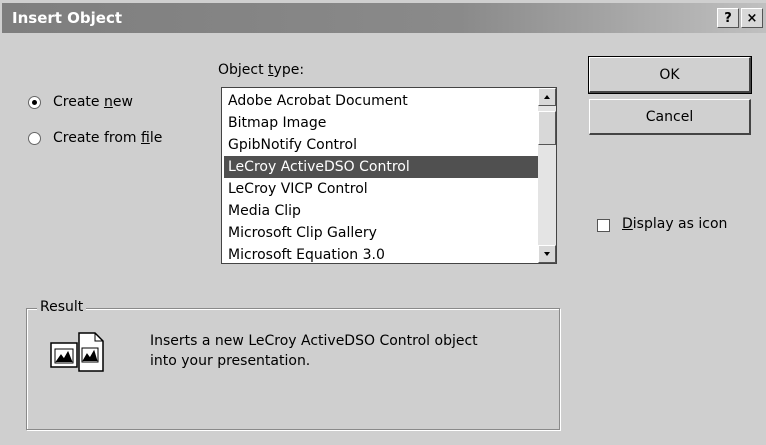 The image size is (766, 445). I want to click on radio-selected-dot, so click(34, 102).